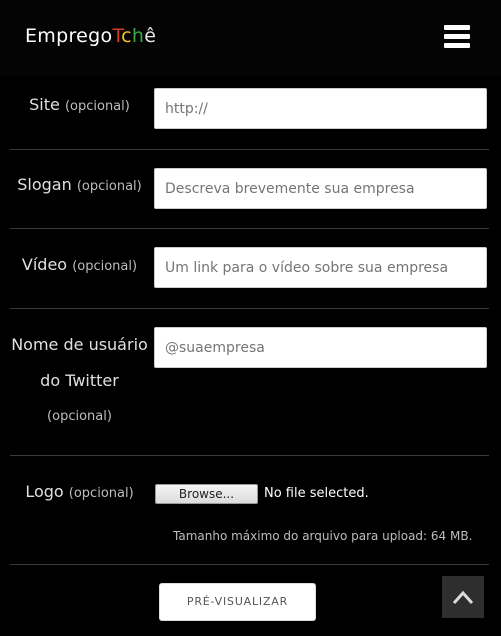  Describe the element at coordinates (316, 493) in the screenshot. I see `file-status: No file selected.` at that location.